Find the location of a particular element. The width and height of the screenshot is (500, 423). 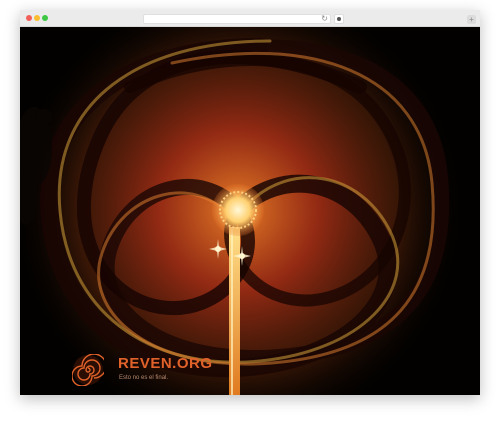

site-tagline: Esto no es el final. is located at coordinates (144, 378).